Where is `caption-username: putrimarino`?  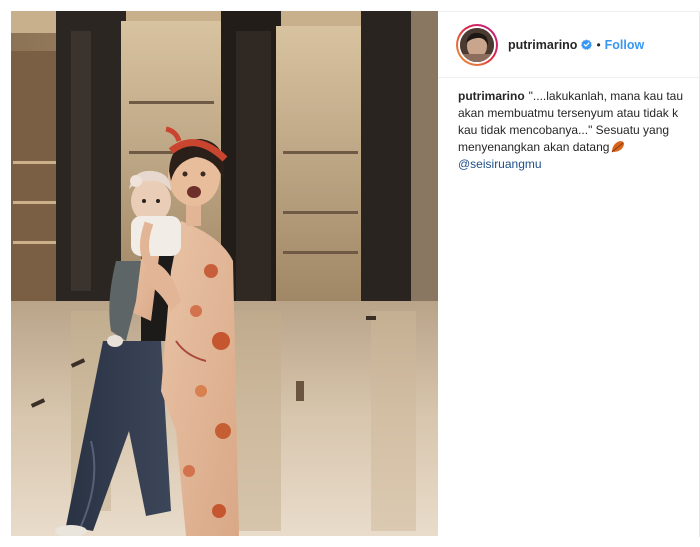
caption-username: putrimarino is located at coordinates (491, 96).